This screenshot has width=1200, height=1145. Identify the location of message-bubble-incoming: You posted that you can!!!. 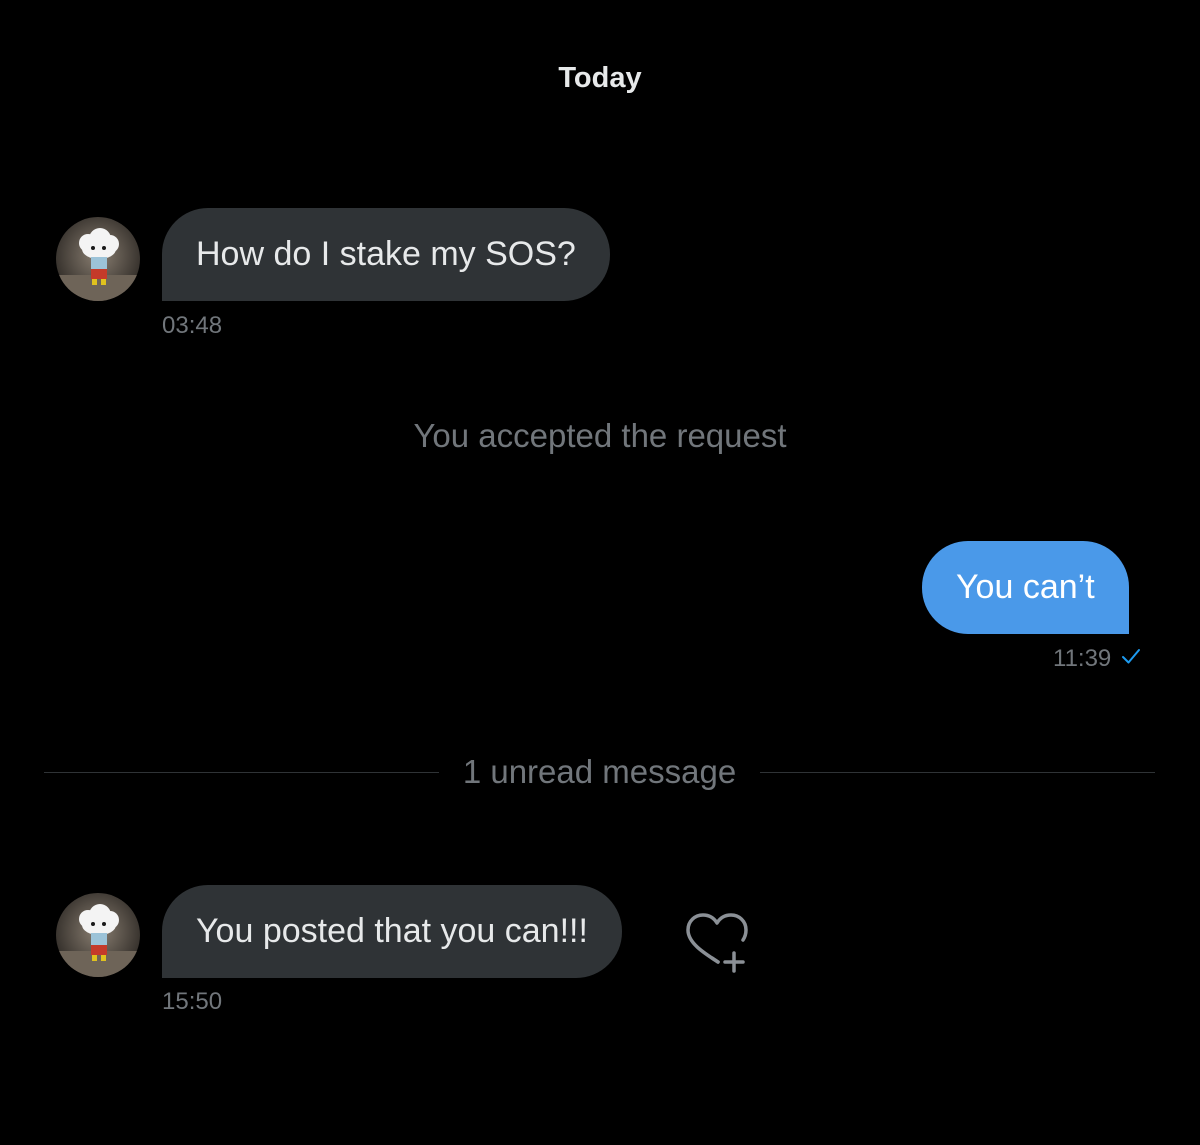
(392, 931).